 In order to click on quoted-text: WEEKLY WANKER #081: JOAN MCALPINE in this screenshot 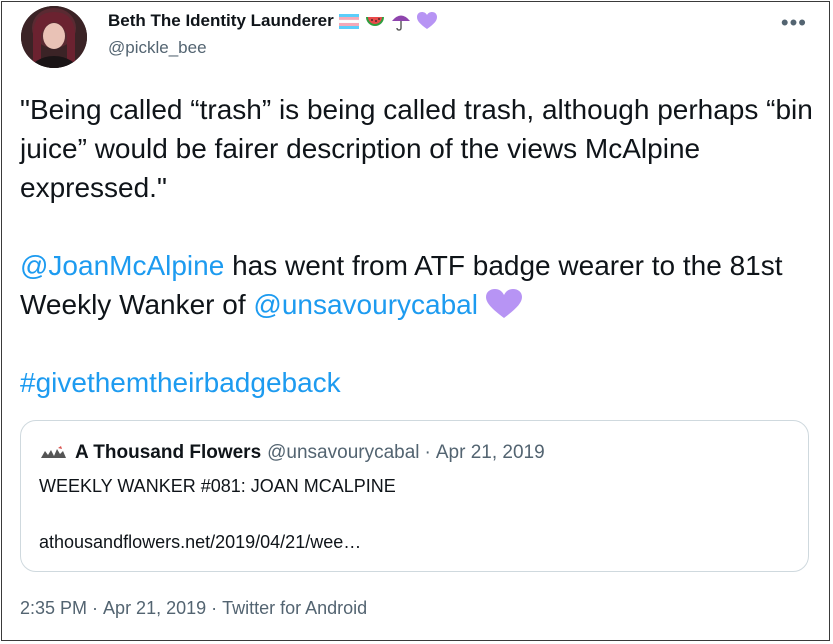, I will do `click(217, 486)`.